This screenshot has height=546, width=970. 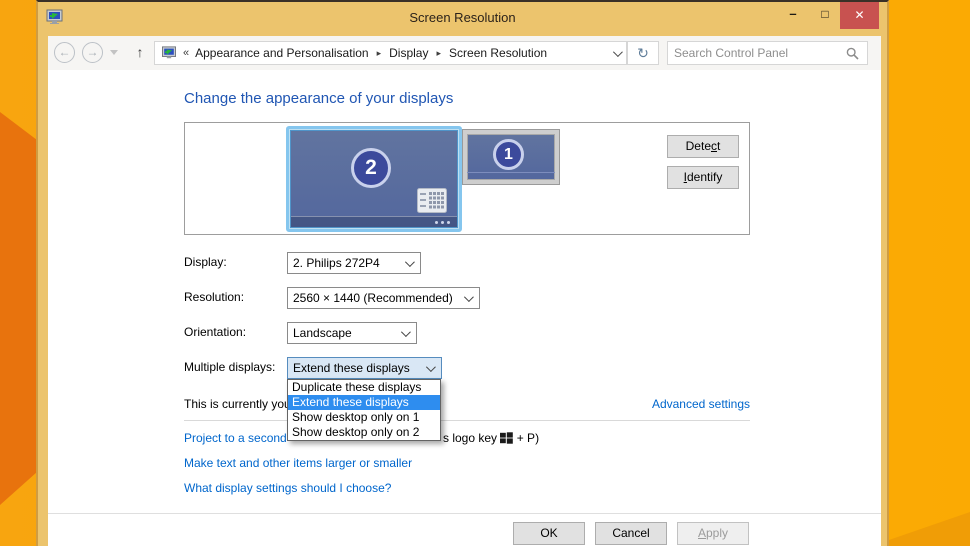 I want to click on current-display-text: This is currently you, so click(x=237, y=404).